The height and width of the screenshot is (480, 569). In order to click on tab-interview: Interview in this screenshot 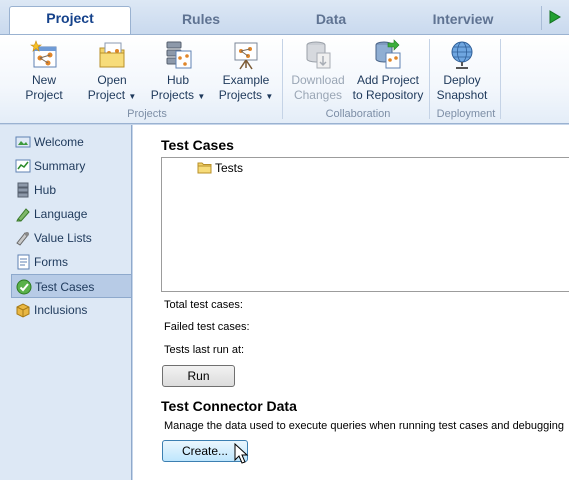, I will do `click(463, 20)`.